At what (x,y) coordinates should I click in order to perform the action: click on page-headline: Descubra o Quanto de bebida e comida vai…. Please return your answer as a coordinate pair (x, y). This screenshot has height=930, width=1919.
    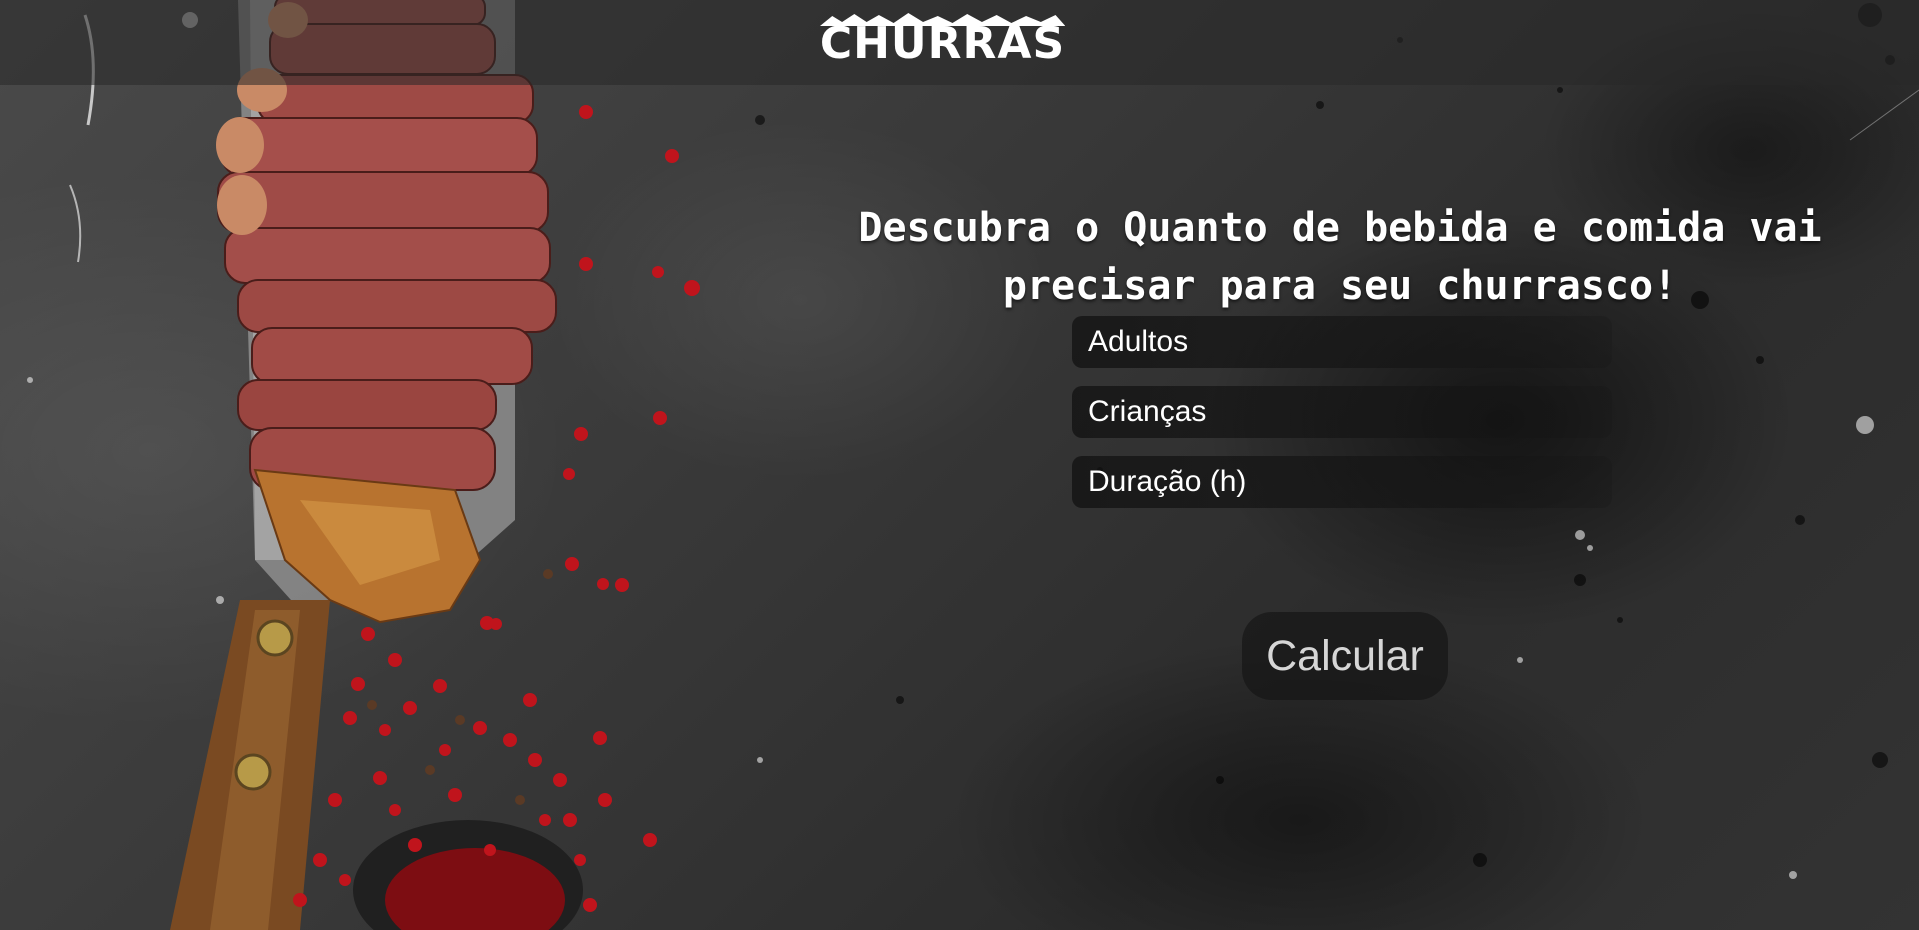
    Looking at the image, I should click on (1340, 256).